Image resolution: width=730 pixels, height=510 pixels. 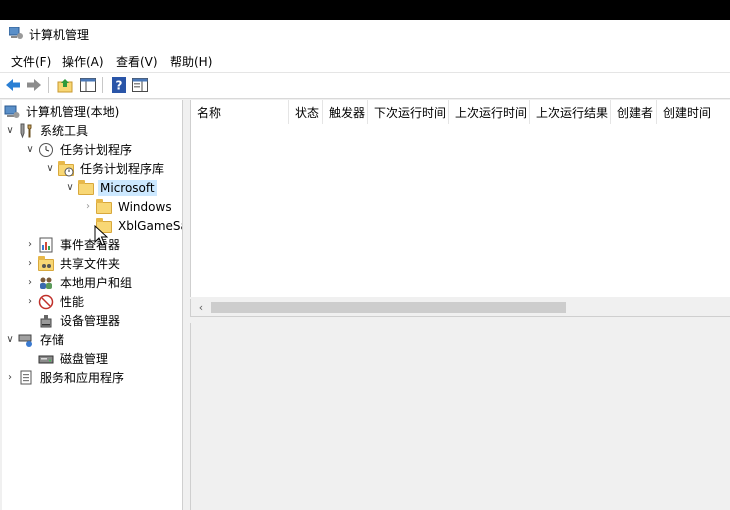 I want to click on forward-arrow-icon, so click(x=34, y=85).